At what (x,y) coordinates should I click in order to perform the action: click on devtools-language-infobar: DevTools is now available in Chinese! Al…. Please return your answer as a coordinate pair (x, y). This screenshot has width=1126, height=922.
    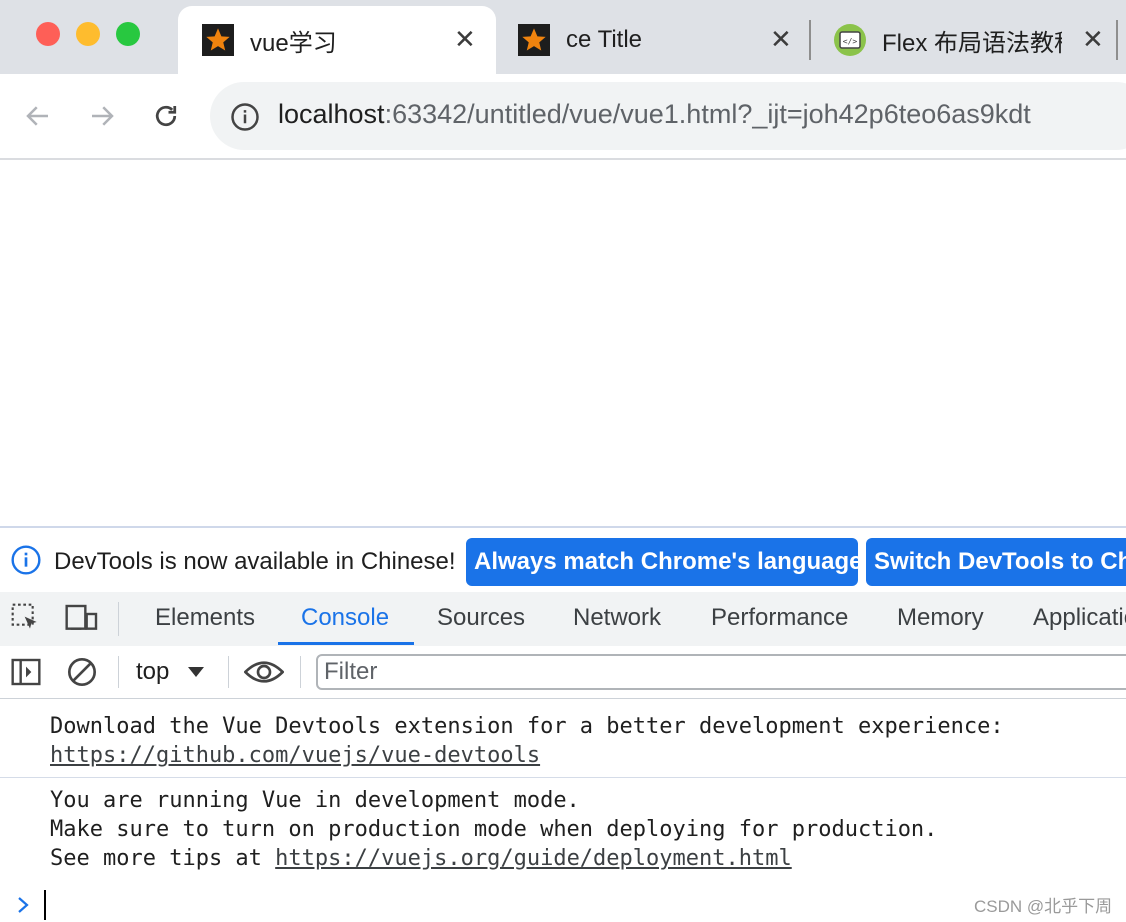
    Looking at the image, I should click on (563, 560).